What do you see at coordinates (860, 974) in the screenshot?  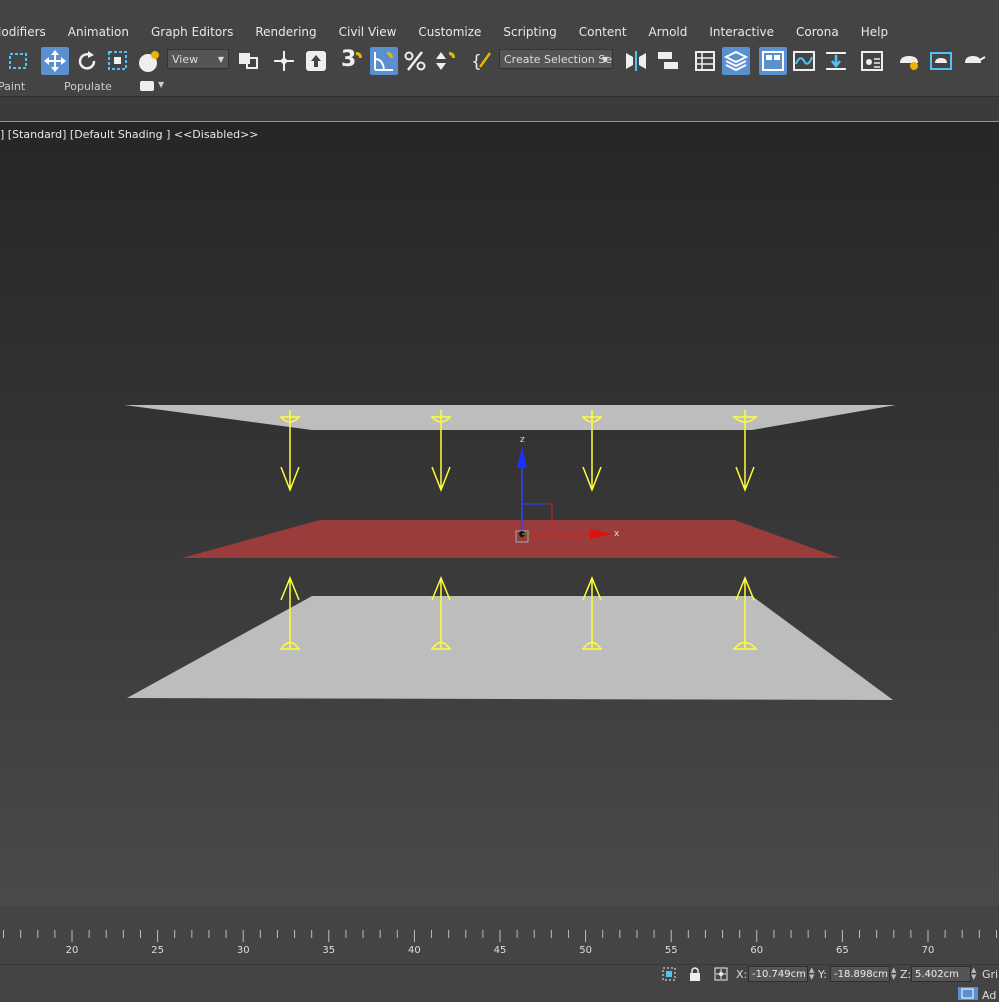 I see `y-coord-field: -18.898cm` at bounding box center [860, 974].